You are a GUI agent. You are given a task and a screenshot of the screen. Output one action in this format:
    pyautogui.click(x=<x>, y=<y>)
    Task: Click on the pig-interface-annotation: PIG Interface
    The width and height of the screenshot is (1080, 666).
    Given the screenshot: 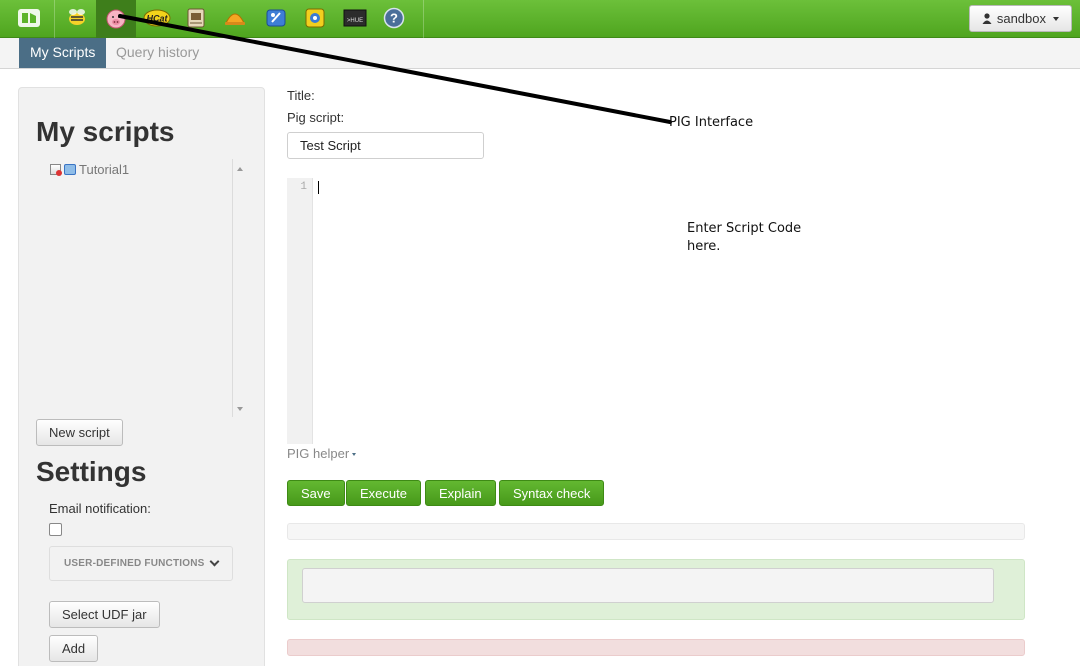 What is the action you would take?
    pyautogui.click(x=711, y=122)
    